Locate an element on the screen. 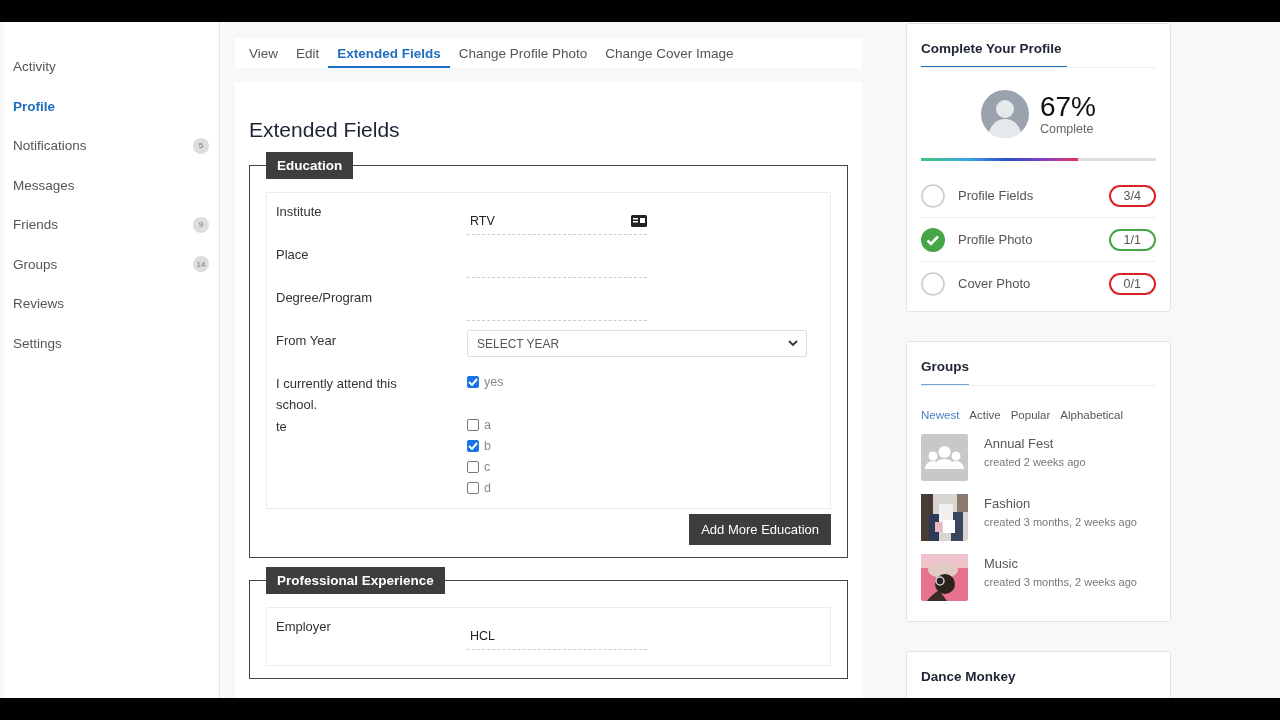  progress-count: 1/1 is located at coordinates (1132, 239).